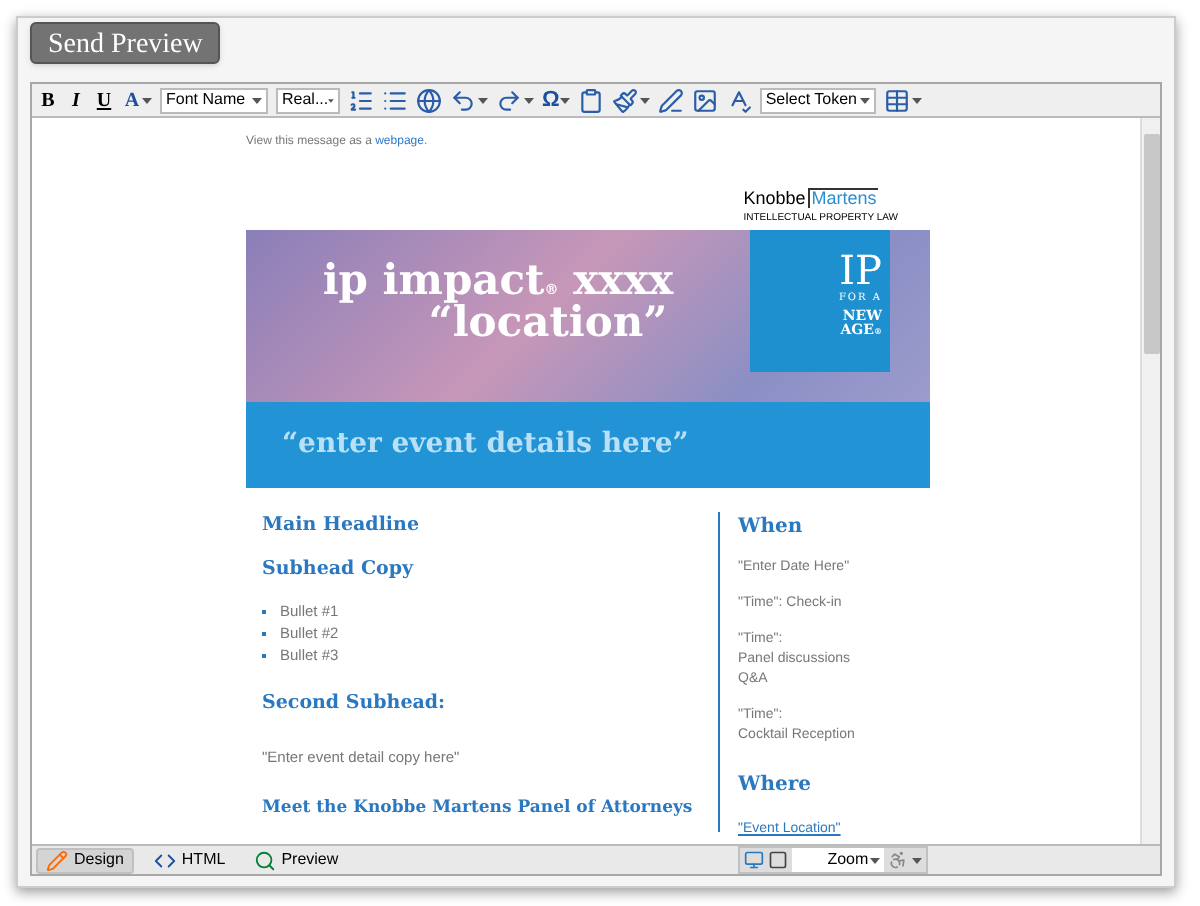 The image size is (1200, 906). I want to click on format-button: I, so click(76, 100).